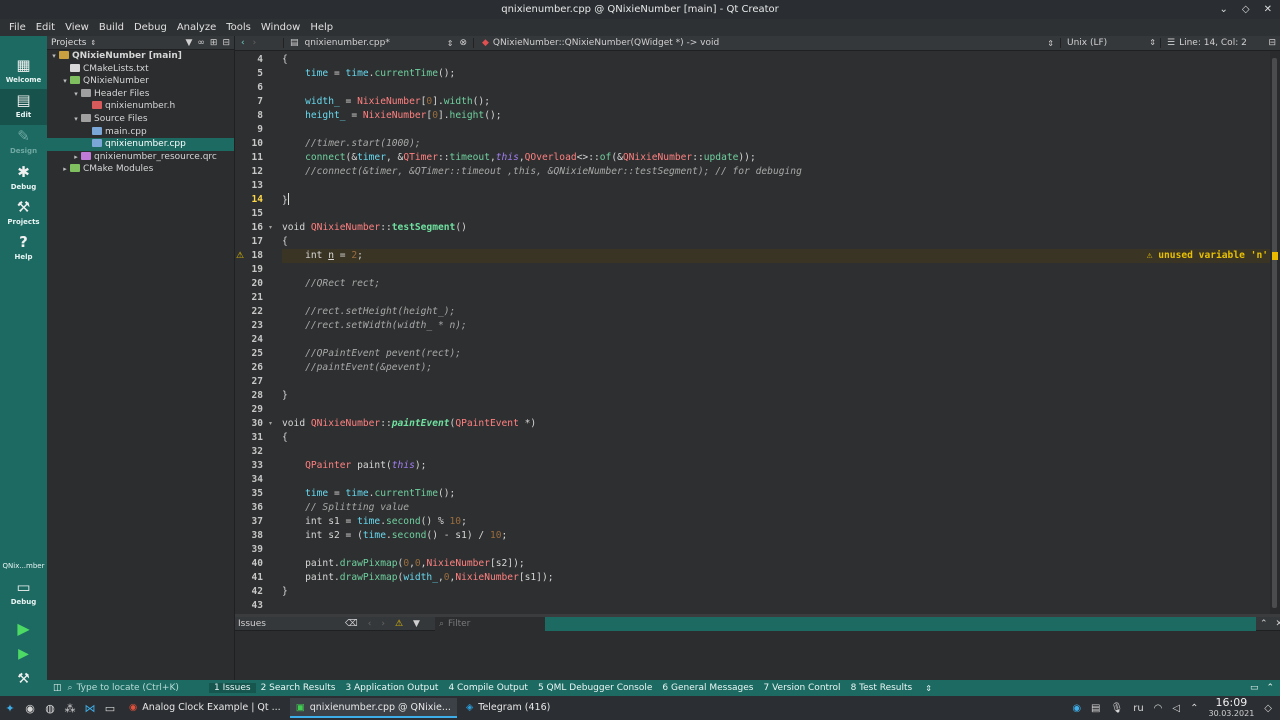 The image size is (1280, 720). What do you see at coordinates (140, 119) in the screenshot?
I see `tree-item: ▾ Source Files` at bounding box center [140, 119].